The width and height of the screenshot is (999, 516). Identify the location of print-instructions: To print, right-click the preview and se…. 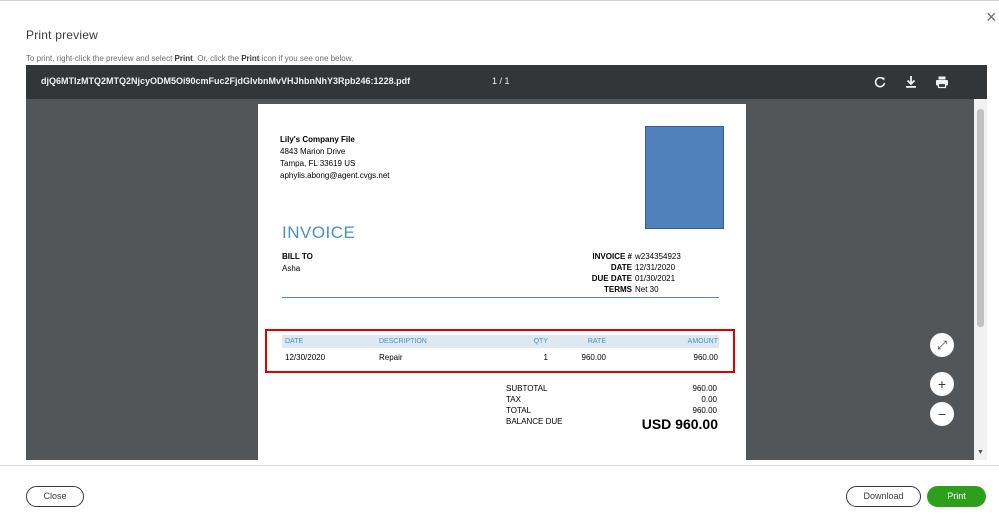
(189, 58).